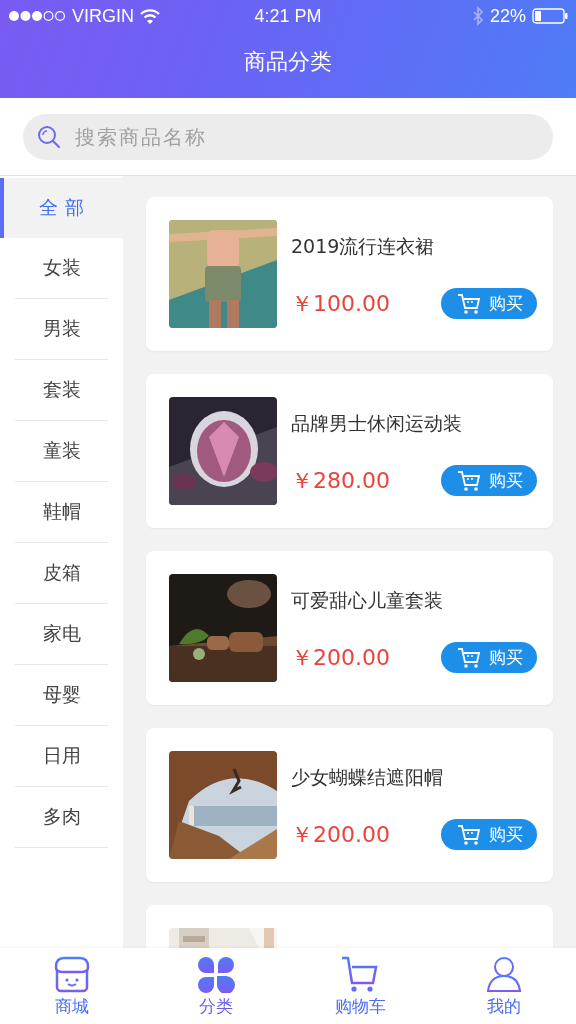 This screenshot has width=576, height=1024. Describe the element at coordinates (103, 16) in the screenshot. I see `carrier-name: VIRGIN` at that location.